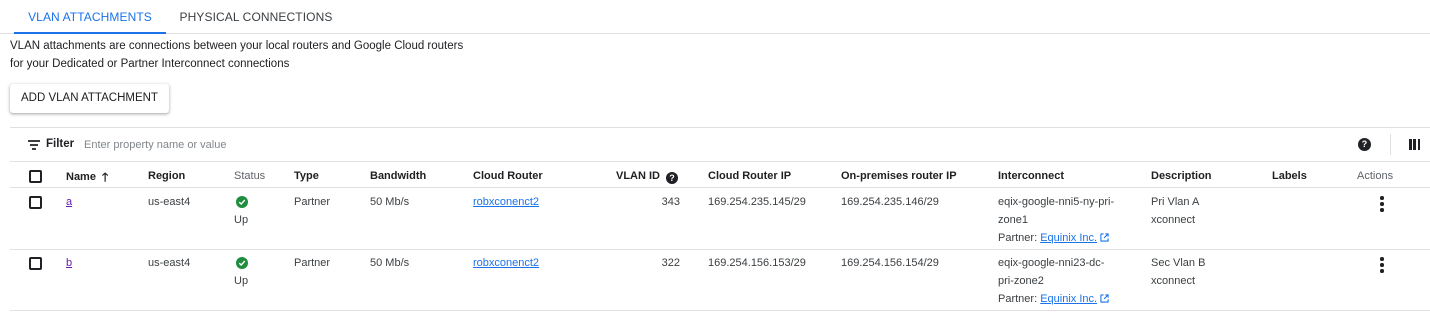  What do you see at coordinates (899, 176) in the screenshot?
I see `col-onprem-ip: On-premises router IP` at bounding box center [899, 176].